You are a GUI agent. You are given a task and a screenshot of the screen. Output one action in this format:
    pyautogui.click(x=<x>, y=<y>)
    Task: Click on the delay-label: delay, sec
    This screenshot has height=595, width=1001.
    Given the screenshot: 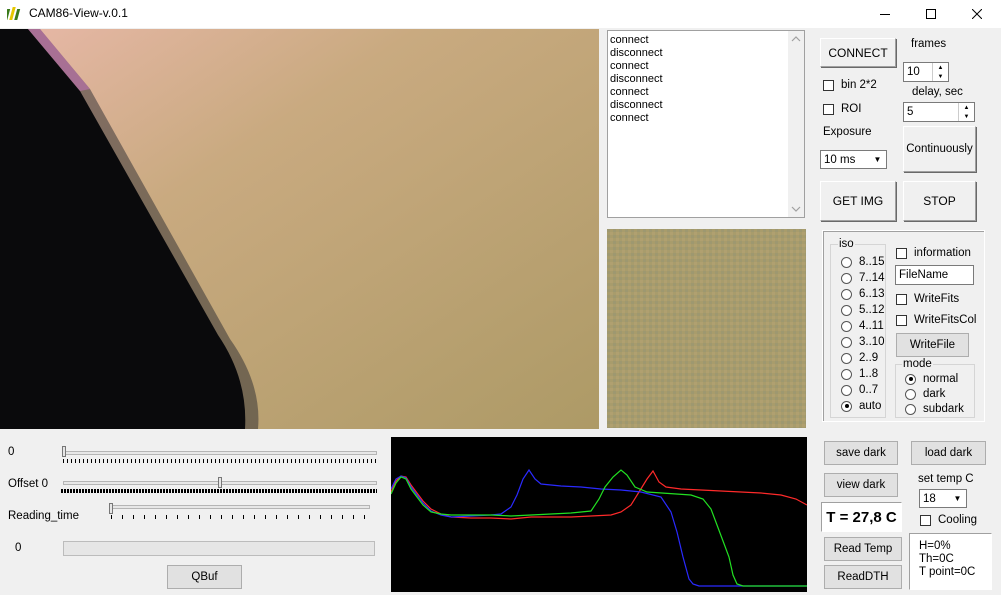 What is the action you would take?
    pyautogui.click(x=937, y=92)
    